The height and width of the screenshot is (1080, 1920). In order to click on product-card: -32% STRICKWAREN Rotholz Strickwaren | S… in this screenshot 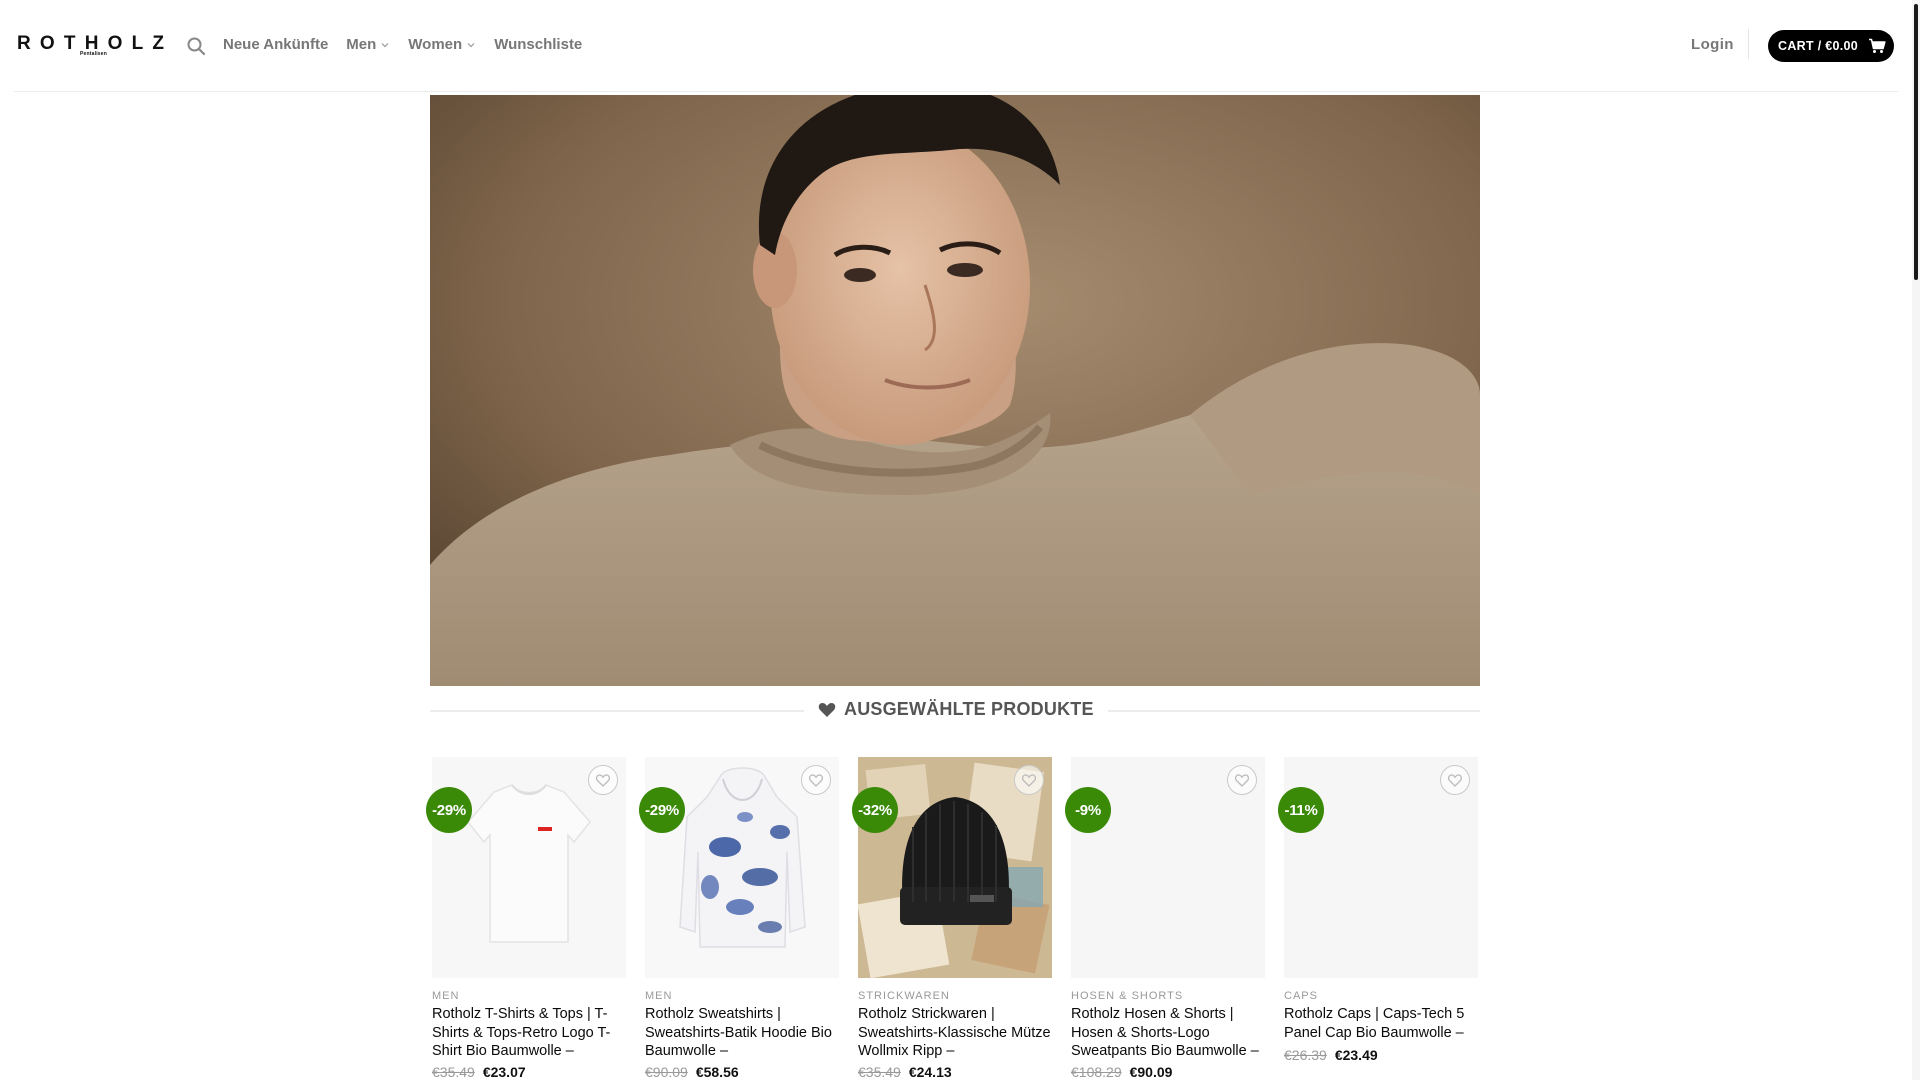, I will do `click(952, 918)`.